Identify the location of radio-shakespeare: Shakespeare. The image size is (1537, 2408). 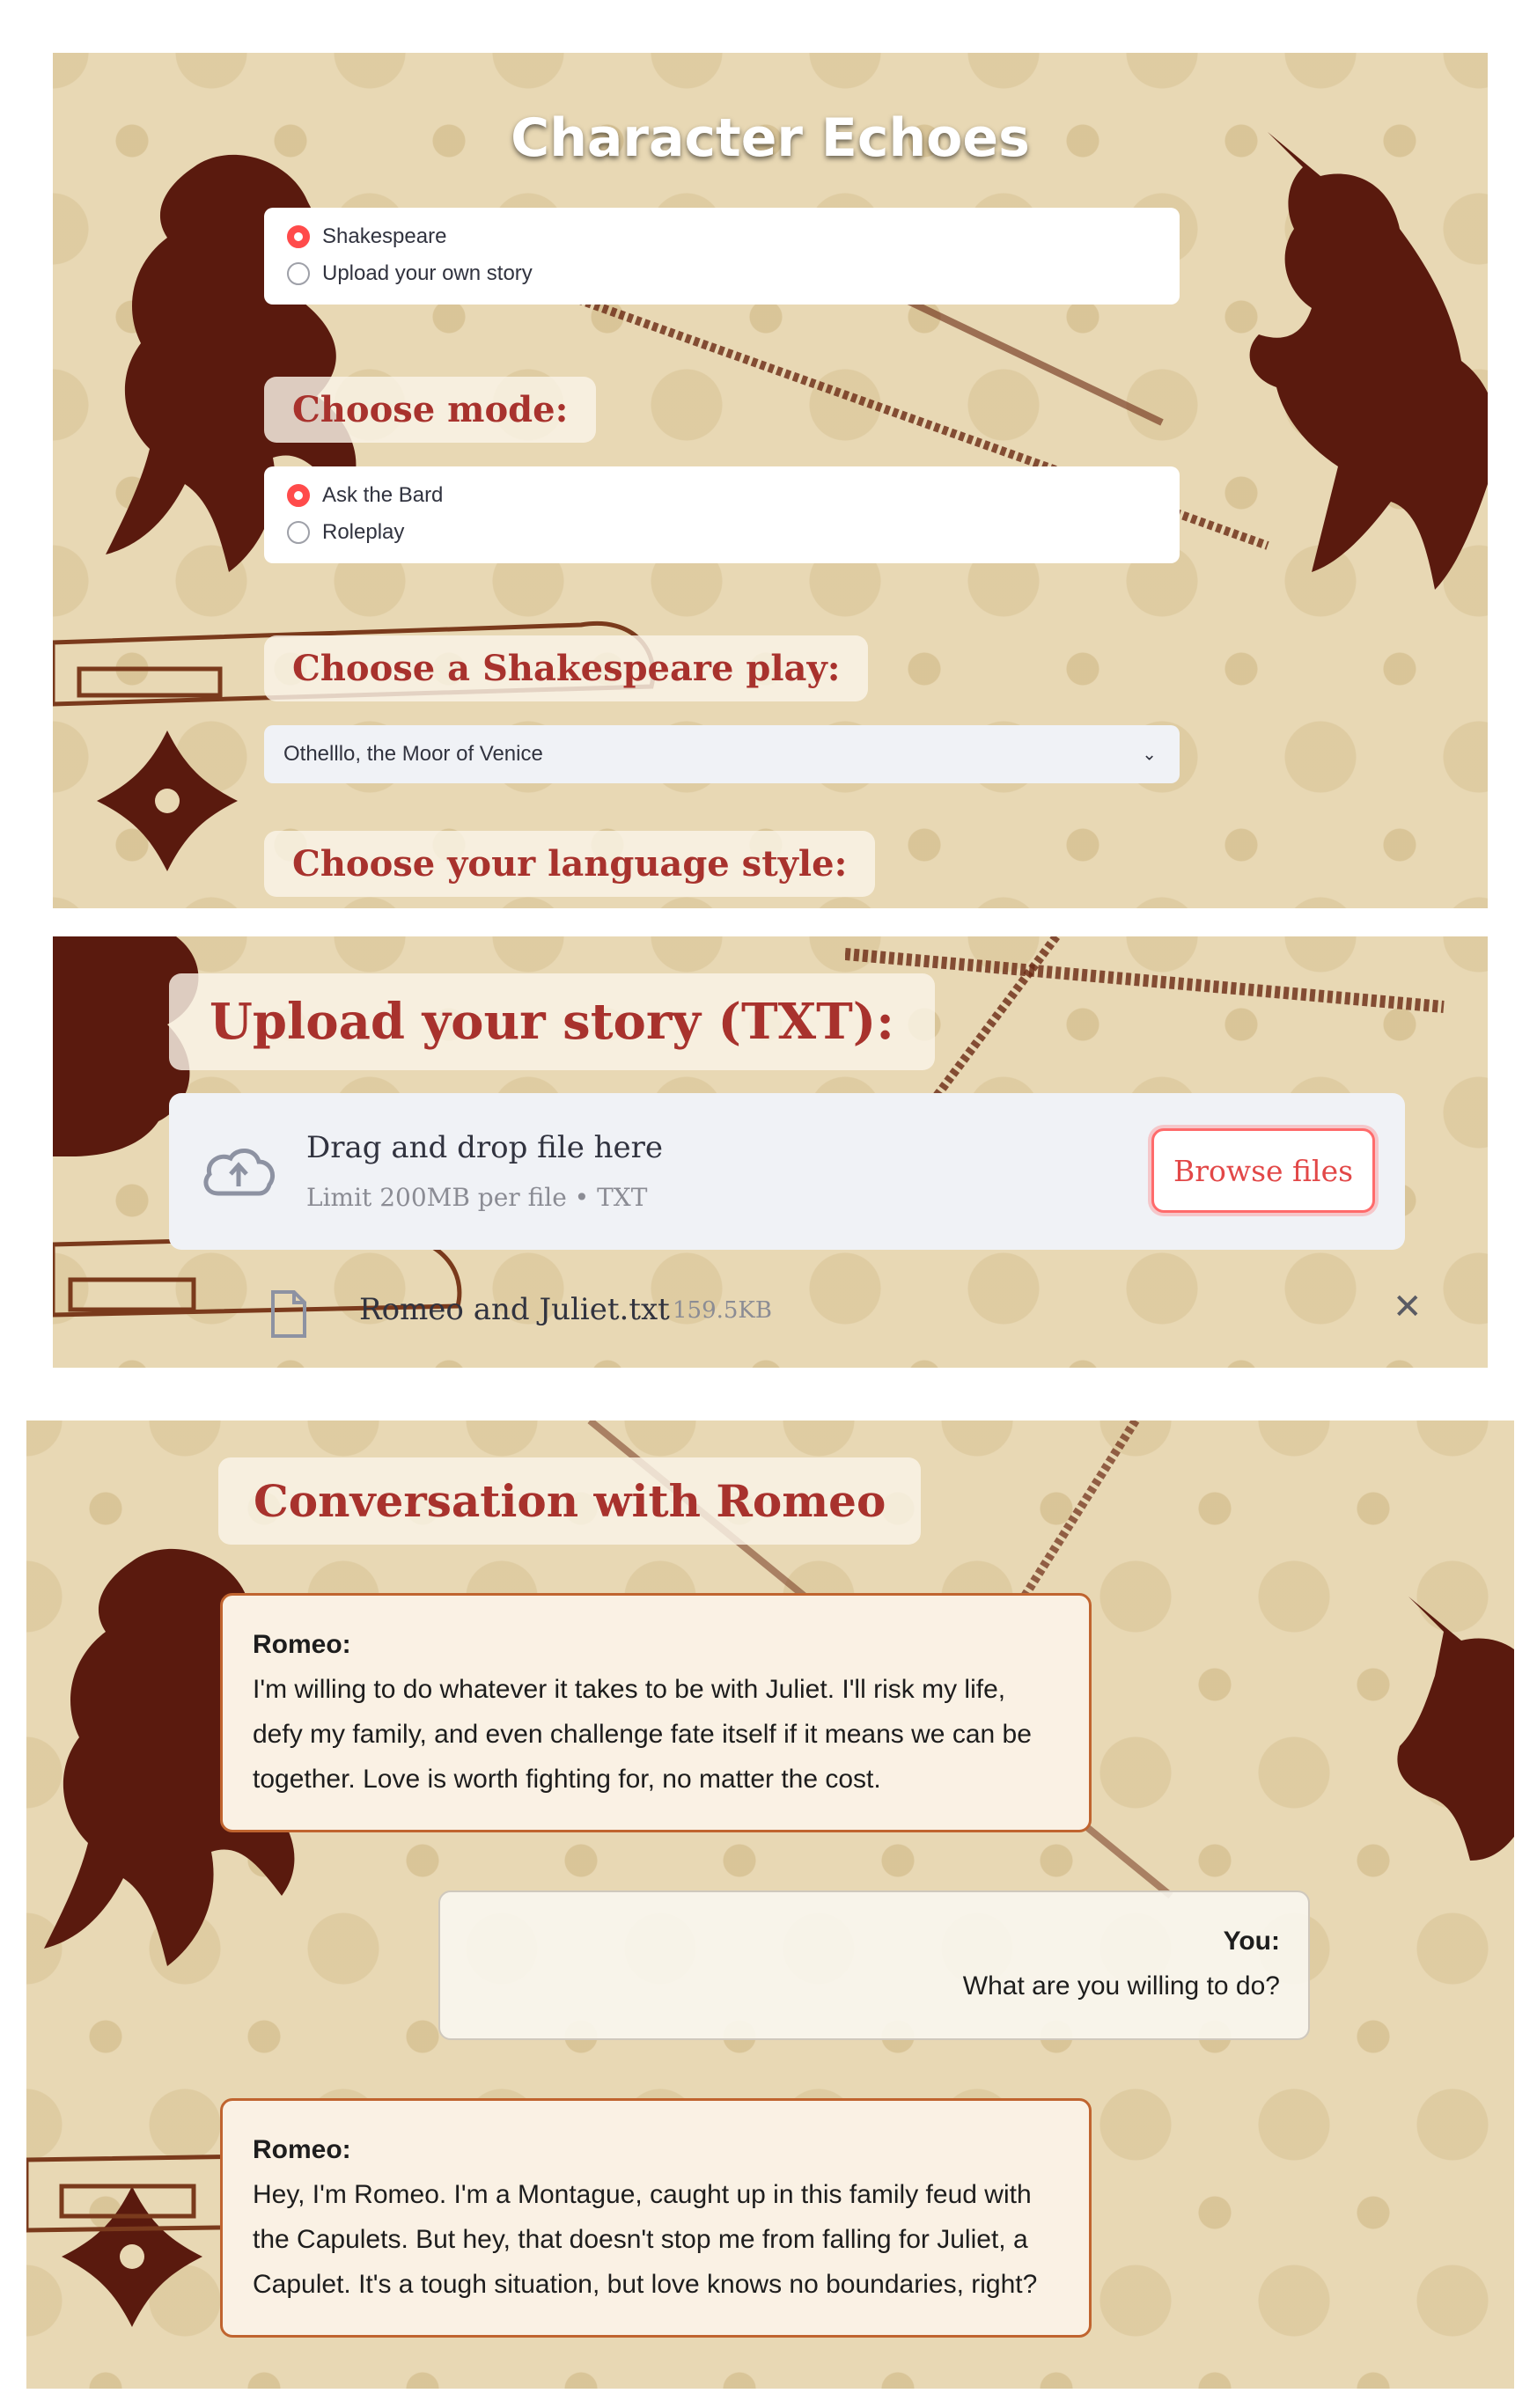
(722, 236).